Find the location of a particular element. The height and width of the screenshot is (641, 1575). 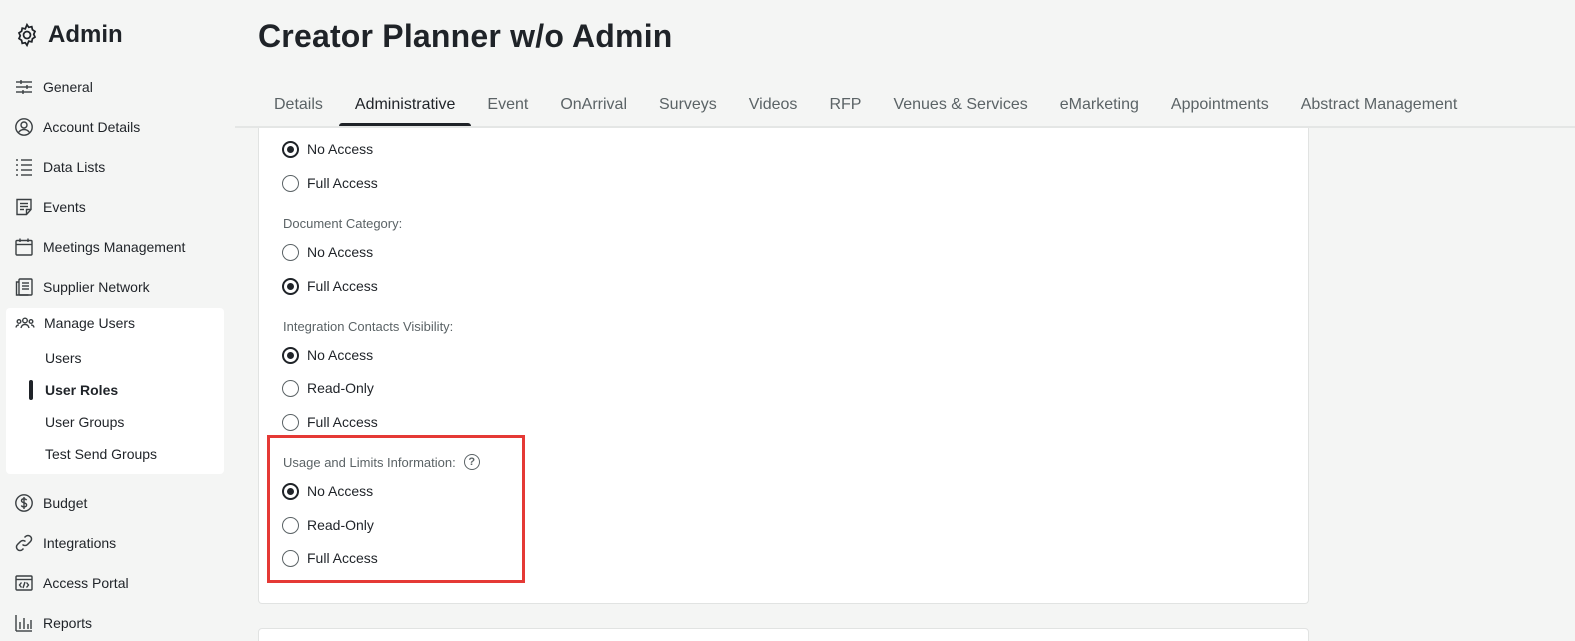

usage-limits-read-only-radio: Read-Only is located at coordinates (328, 525).